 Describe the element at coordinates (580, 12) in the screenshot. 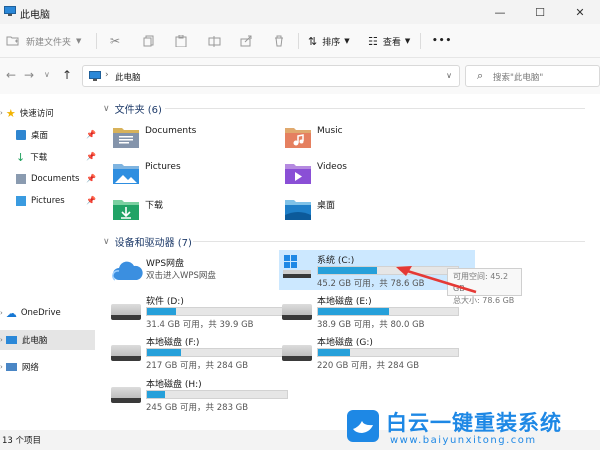

I see `close-button: ✕` at that location.